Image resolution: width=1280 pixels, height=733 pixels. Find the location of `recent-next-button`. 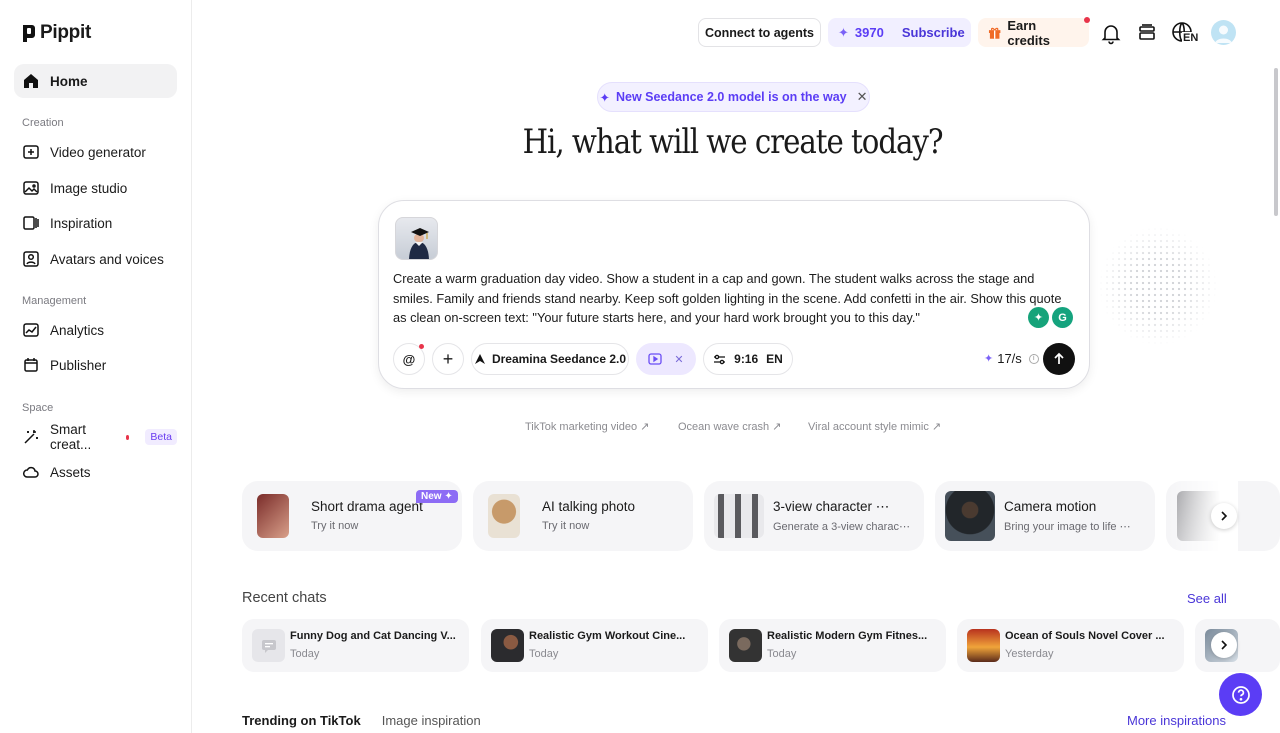

recent-next-button is located at coordinates (1224, 645).